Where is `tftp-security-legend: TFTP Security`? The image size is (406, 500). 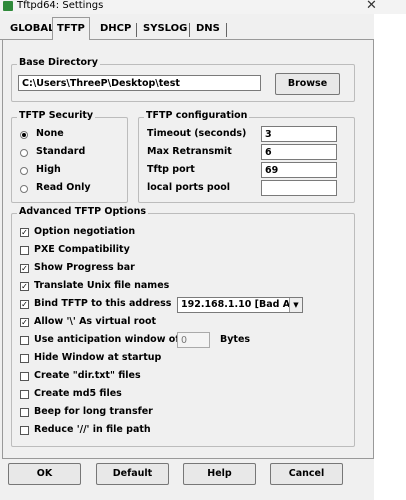
tftp-security-legend: TFTP Security is located at coordinates (56, 115).